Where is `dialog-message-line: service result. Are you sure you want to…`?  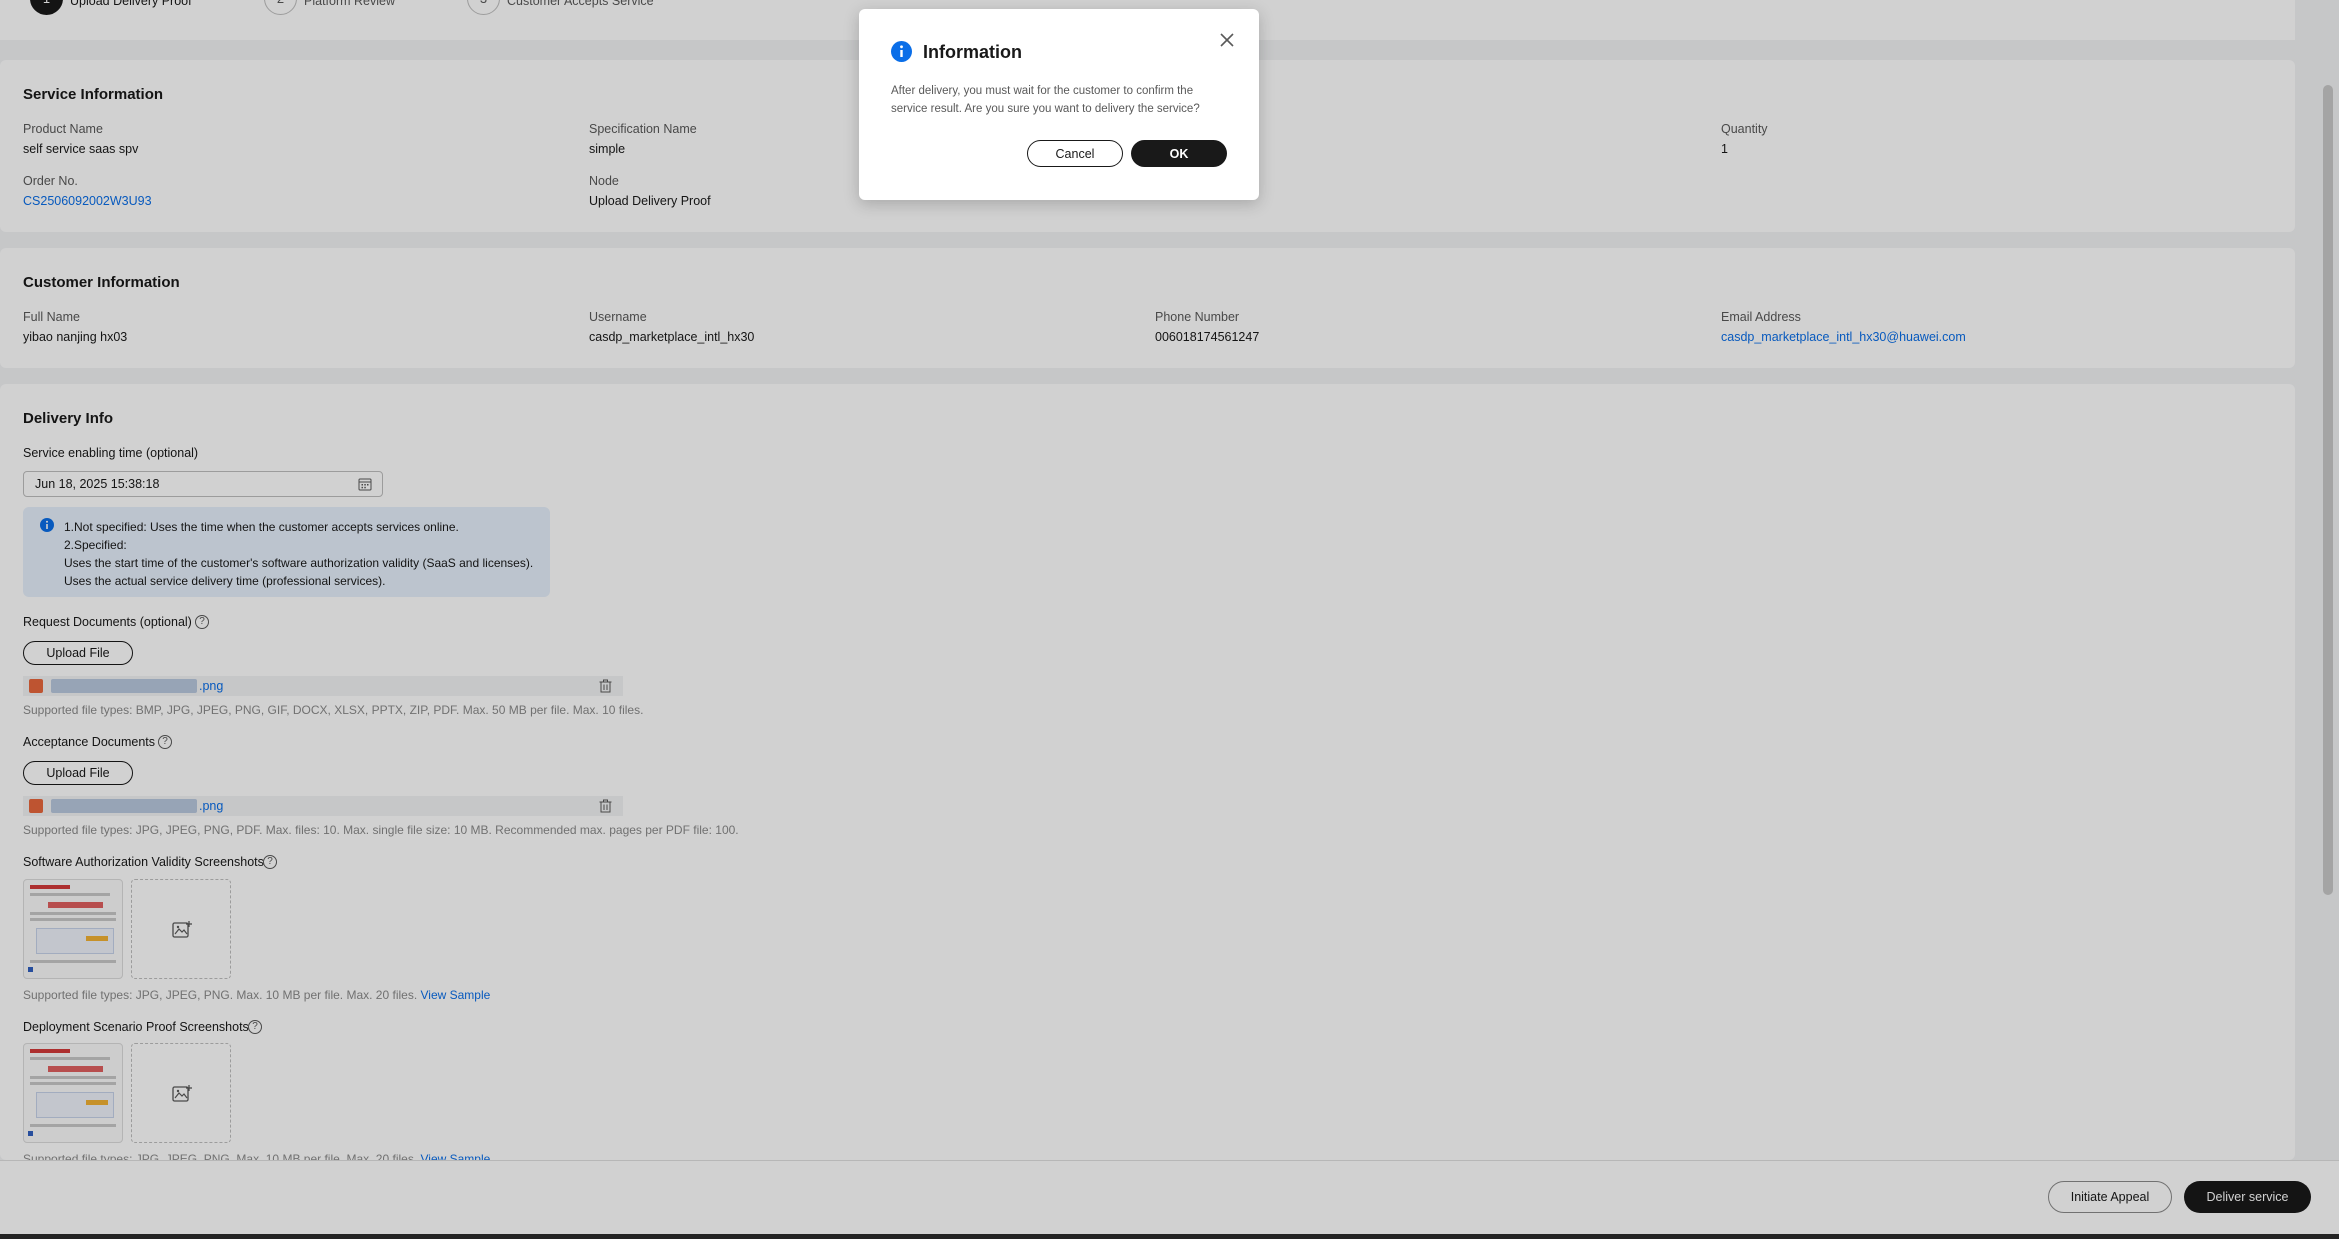 dialog-message-line: service result. Are you sure you want to… is located at coordinates (1045, 109).